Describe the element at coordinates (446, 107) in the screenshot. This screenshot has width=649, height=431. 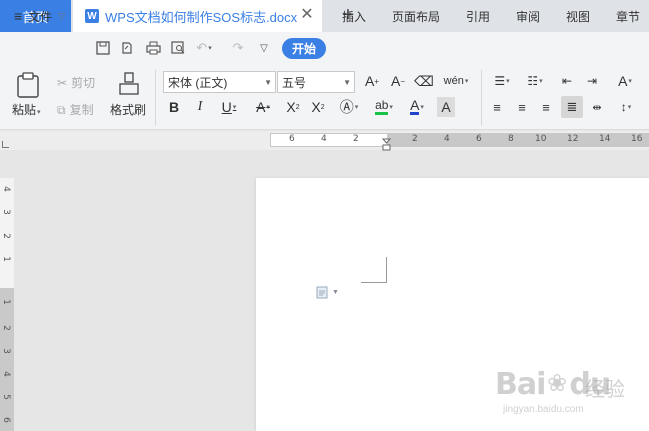
I see `char-shading-icon: A` at that location.